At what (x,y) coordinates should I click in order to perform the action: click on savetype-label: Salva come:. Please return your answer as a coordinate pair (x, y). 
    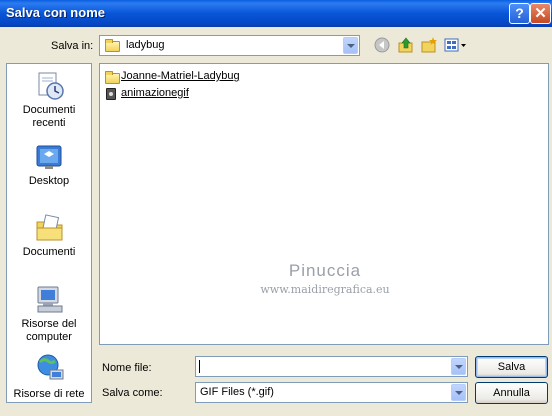
    Looking at the image, I should click on (132, 393).